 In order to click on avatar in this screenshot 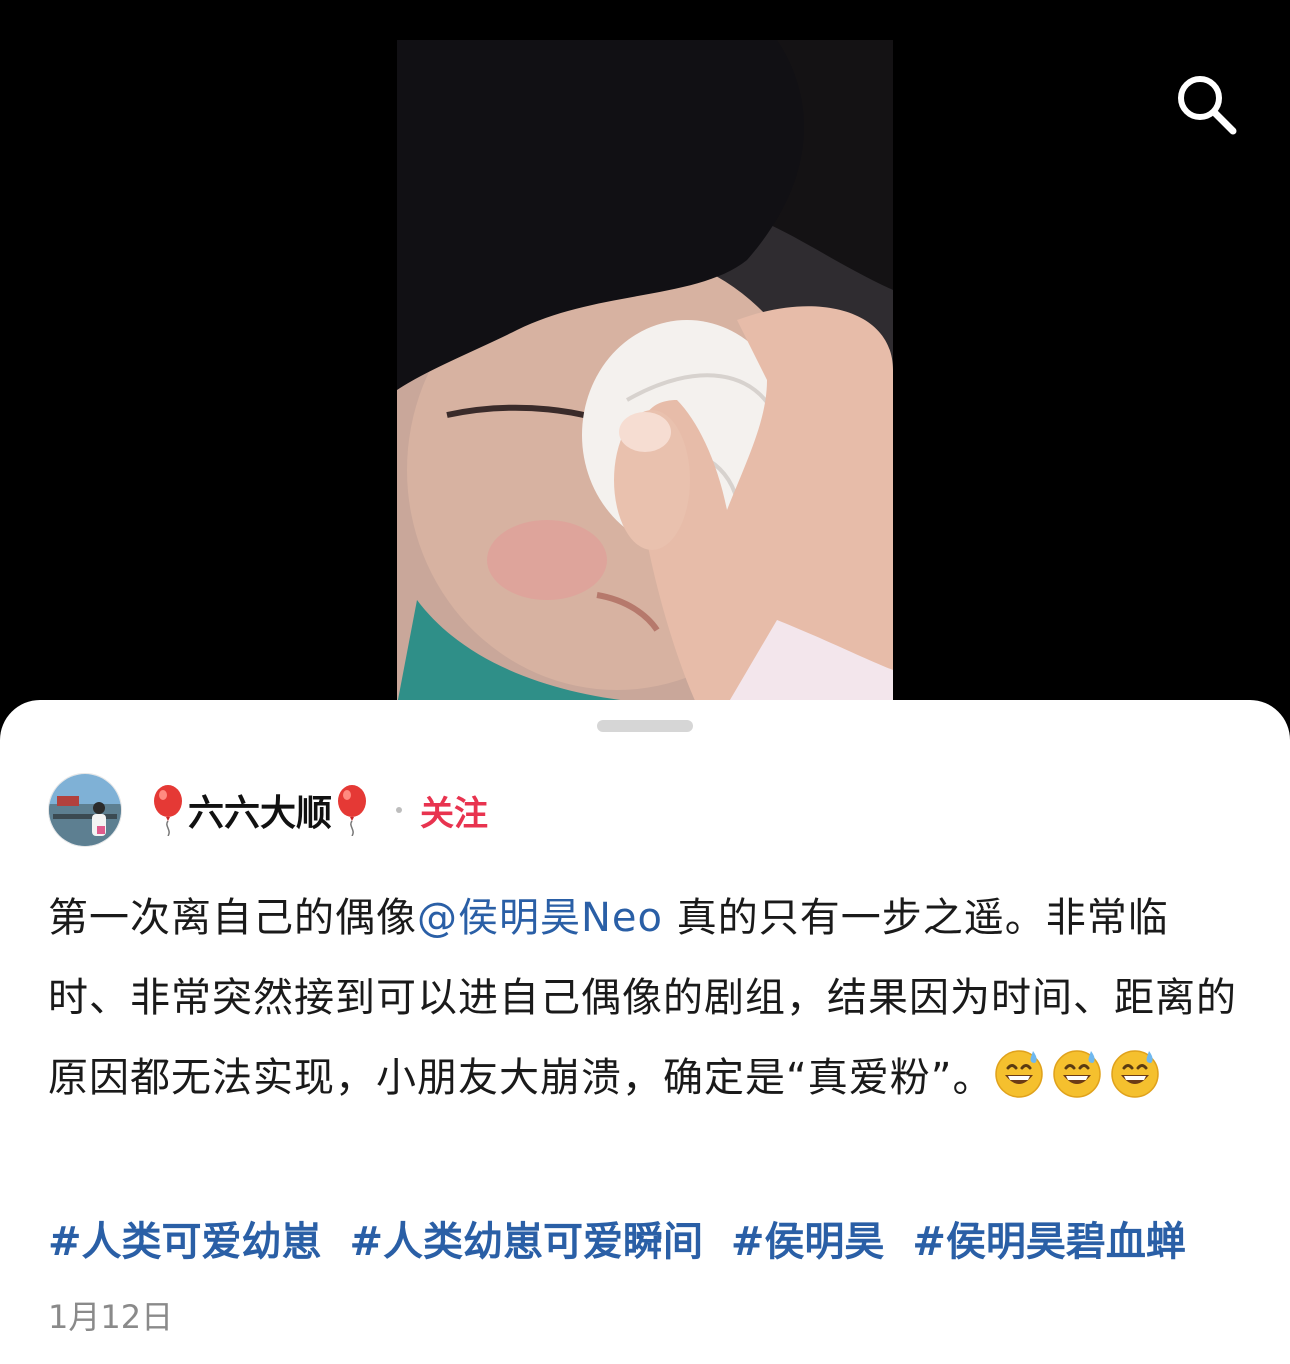, I will do `click(85, 810)`.